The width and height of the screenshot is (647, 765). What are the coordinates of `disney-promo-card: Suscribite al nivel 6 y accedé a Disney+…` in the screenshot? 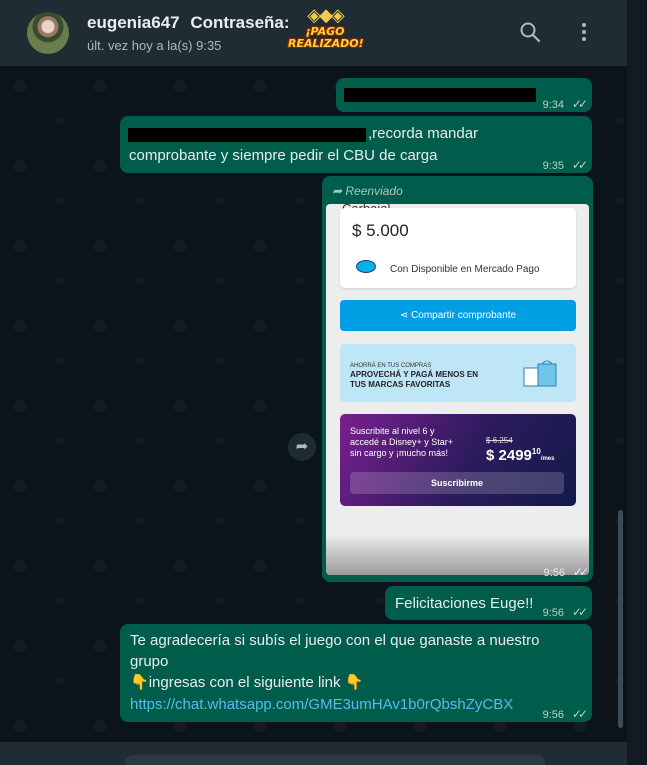 It's located at (458, 460).